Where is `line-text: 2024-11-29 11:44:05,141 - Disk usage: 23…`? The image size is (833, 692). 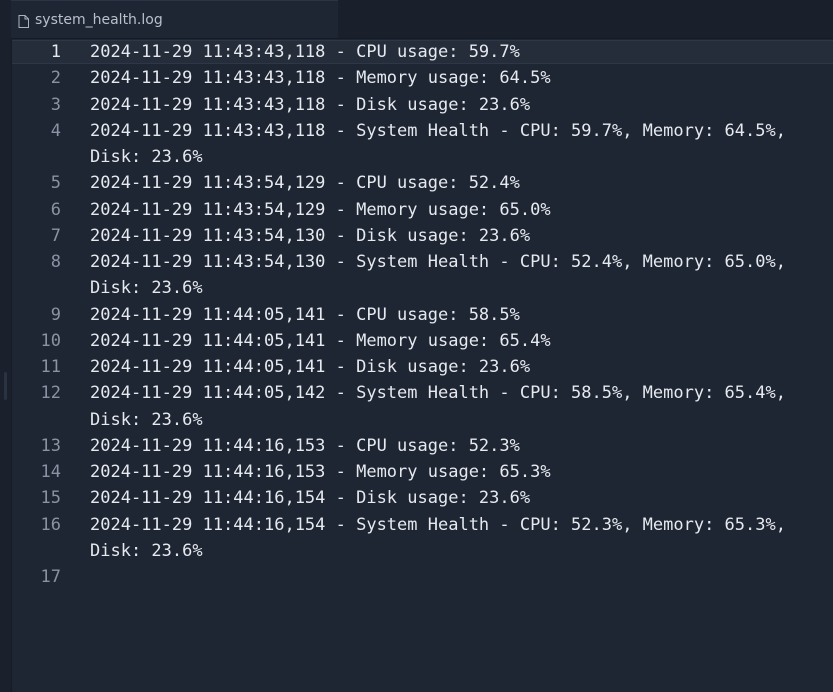 line-text: 2024-11-29 11:44:05,141 - Disk usage: 23… is located at coordinates (452, 367).